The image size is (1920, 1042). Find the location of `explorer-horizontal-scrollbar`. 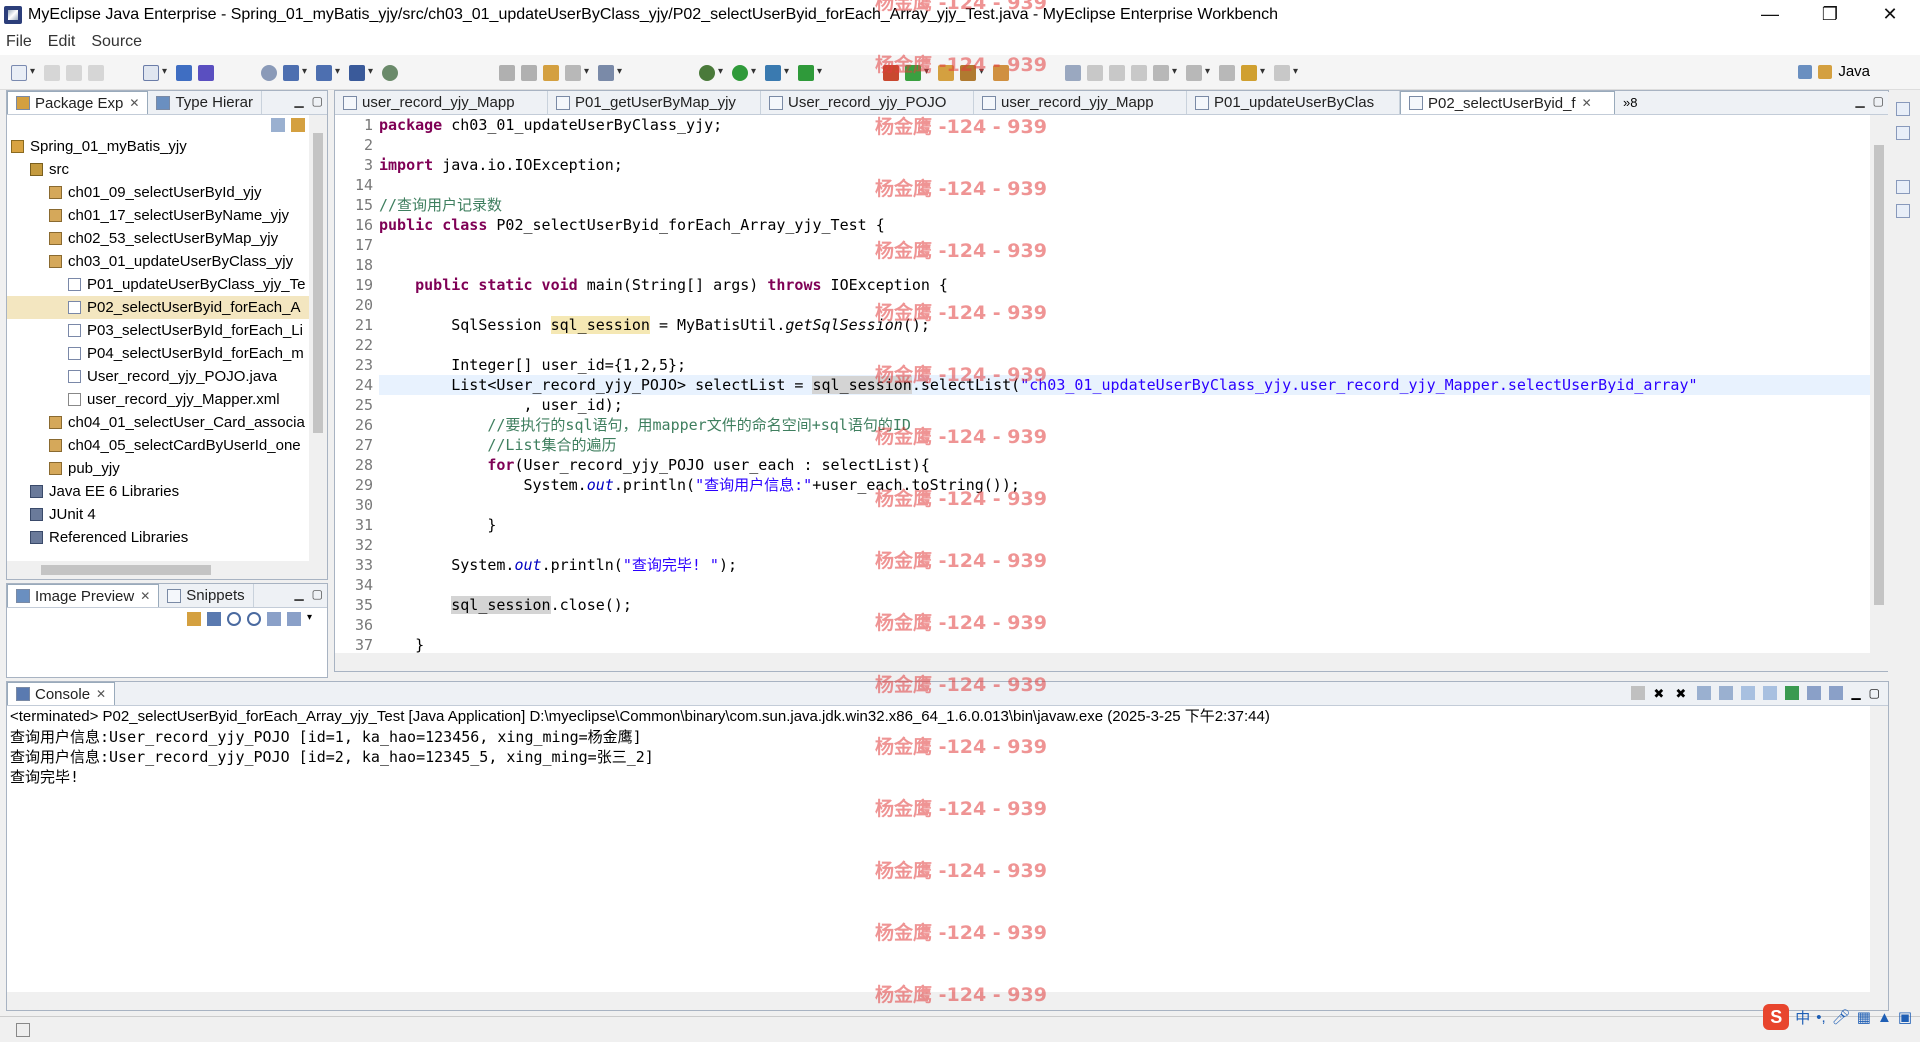

explorer-horizontal-scrollbar is located at coordinates (167, 570).